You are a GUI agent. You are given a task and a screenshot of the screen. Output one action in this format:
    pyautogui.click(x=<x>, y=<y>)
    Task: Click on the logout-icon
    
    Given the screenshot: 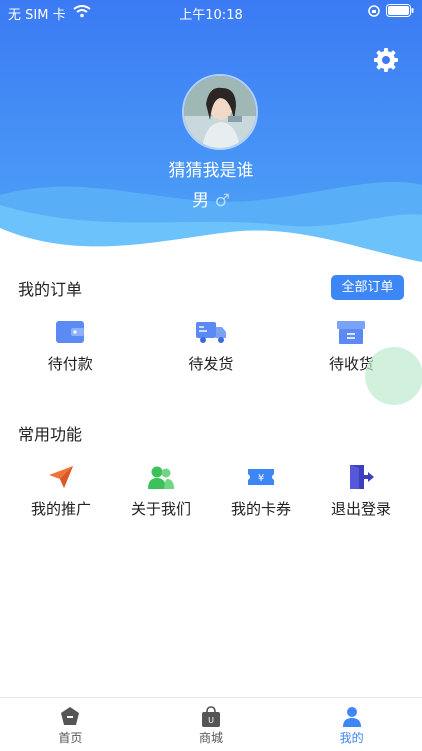 What is the action you would take?
    pyautogui.click(x=362, y=477)
    